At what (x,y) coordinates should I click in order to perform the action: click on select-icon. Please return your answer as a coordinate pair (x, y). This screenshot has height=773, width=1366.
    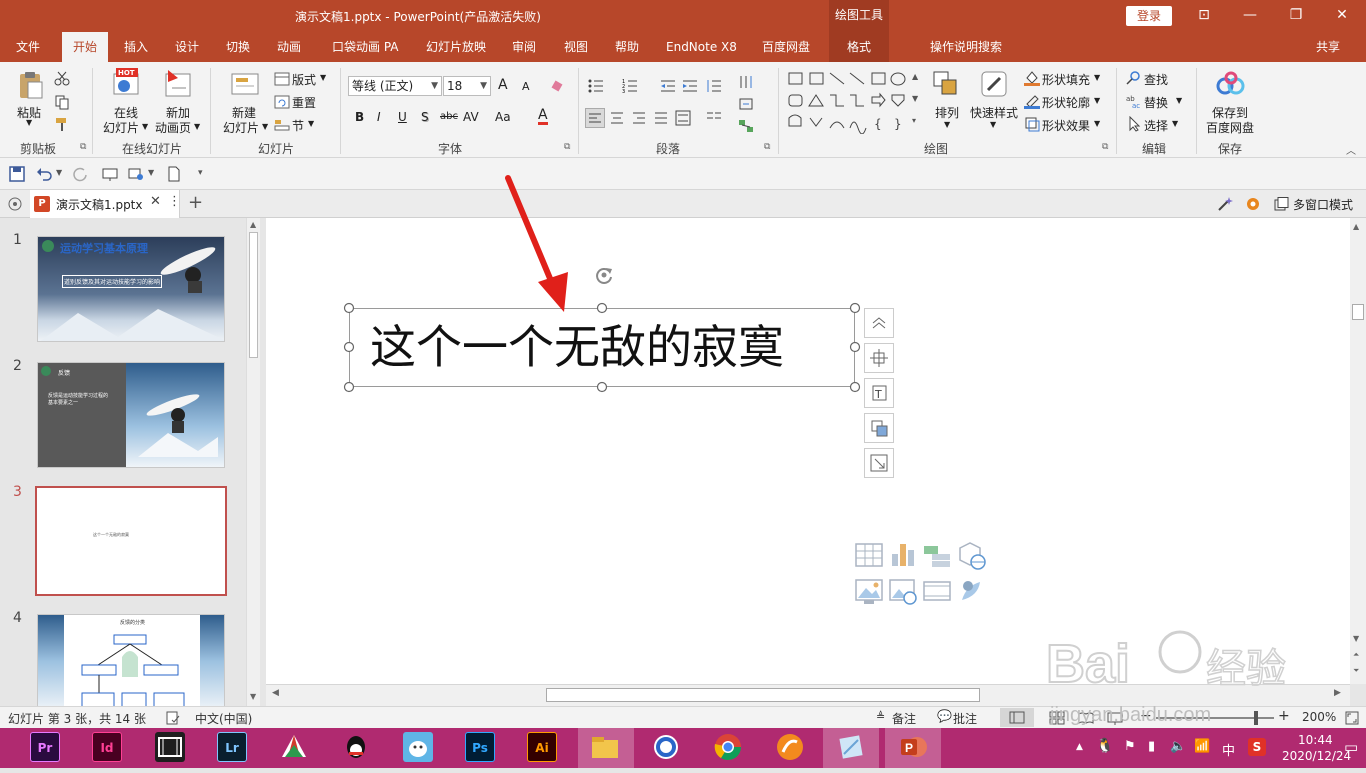
    Looking at the image, I should click on (1134, 123).